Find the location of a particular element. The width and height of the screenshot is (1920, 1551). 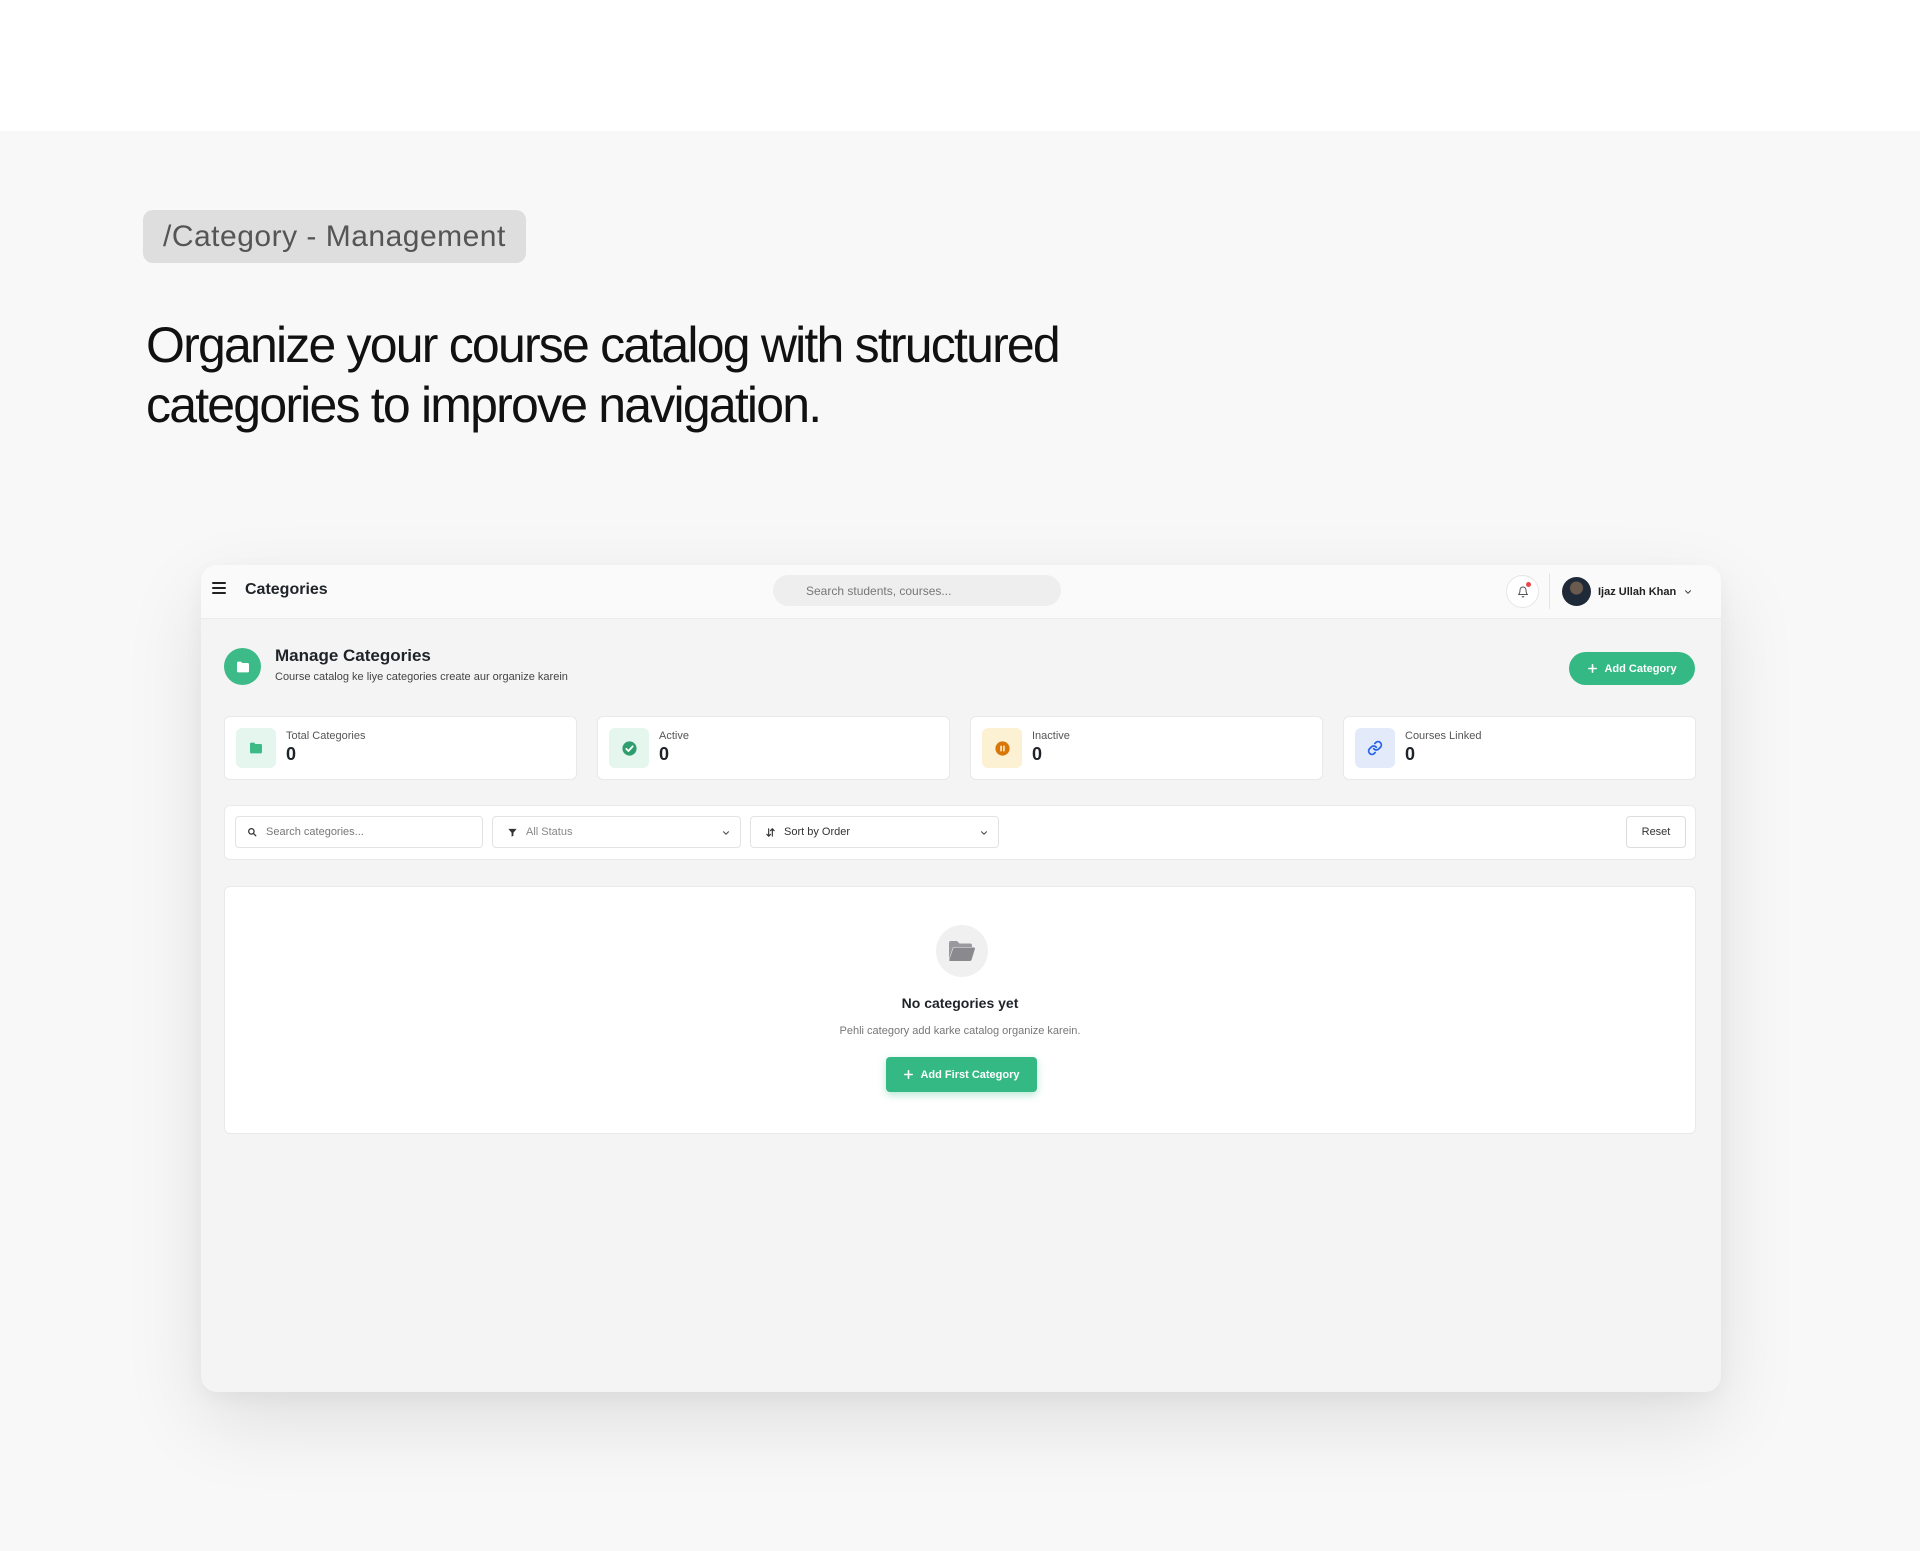

sort-icon is located at coordinates (770, 832).